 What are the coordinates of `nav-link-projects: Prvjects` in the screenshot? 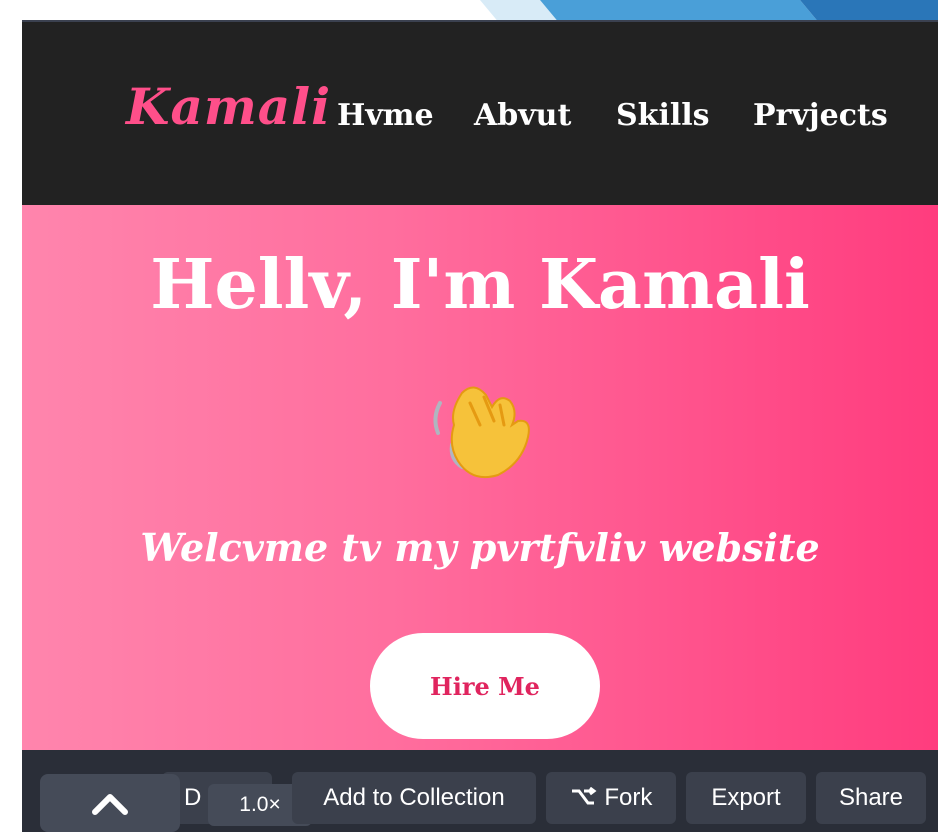 It's located at (820, 115).